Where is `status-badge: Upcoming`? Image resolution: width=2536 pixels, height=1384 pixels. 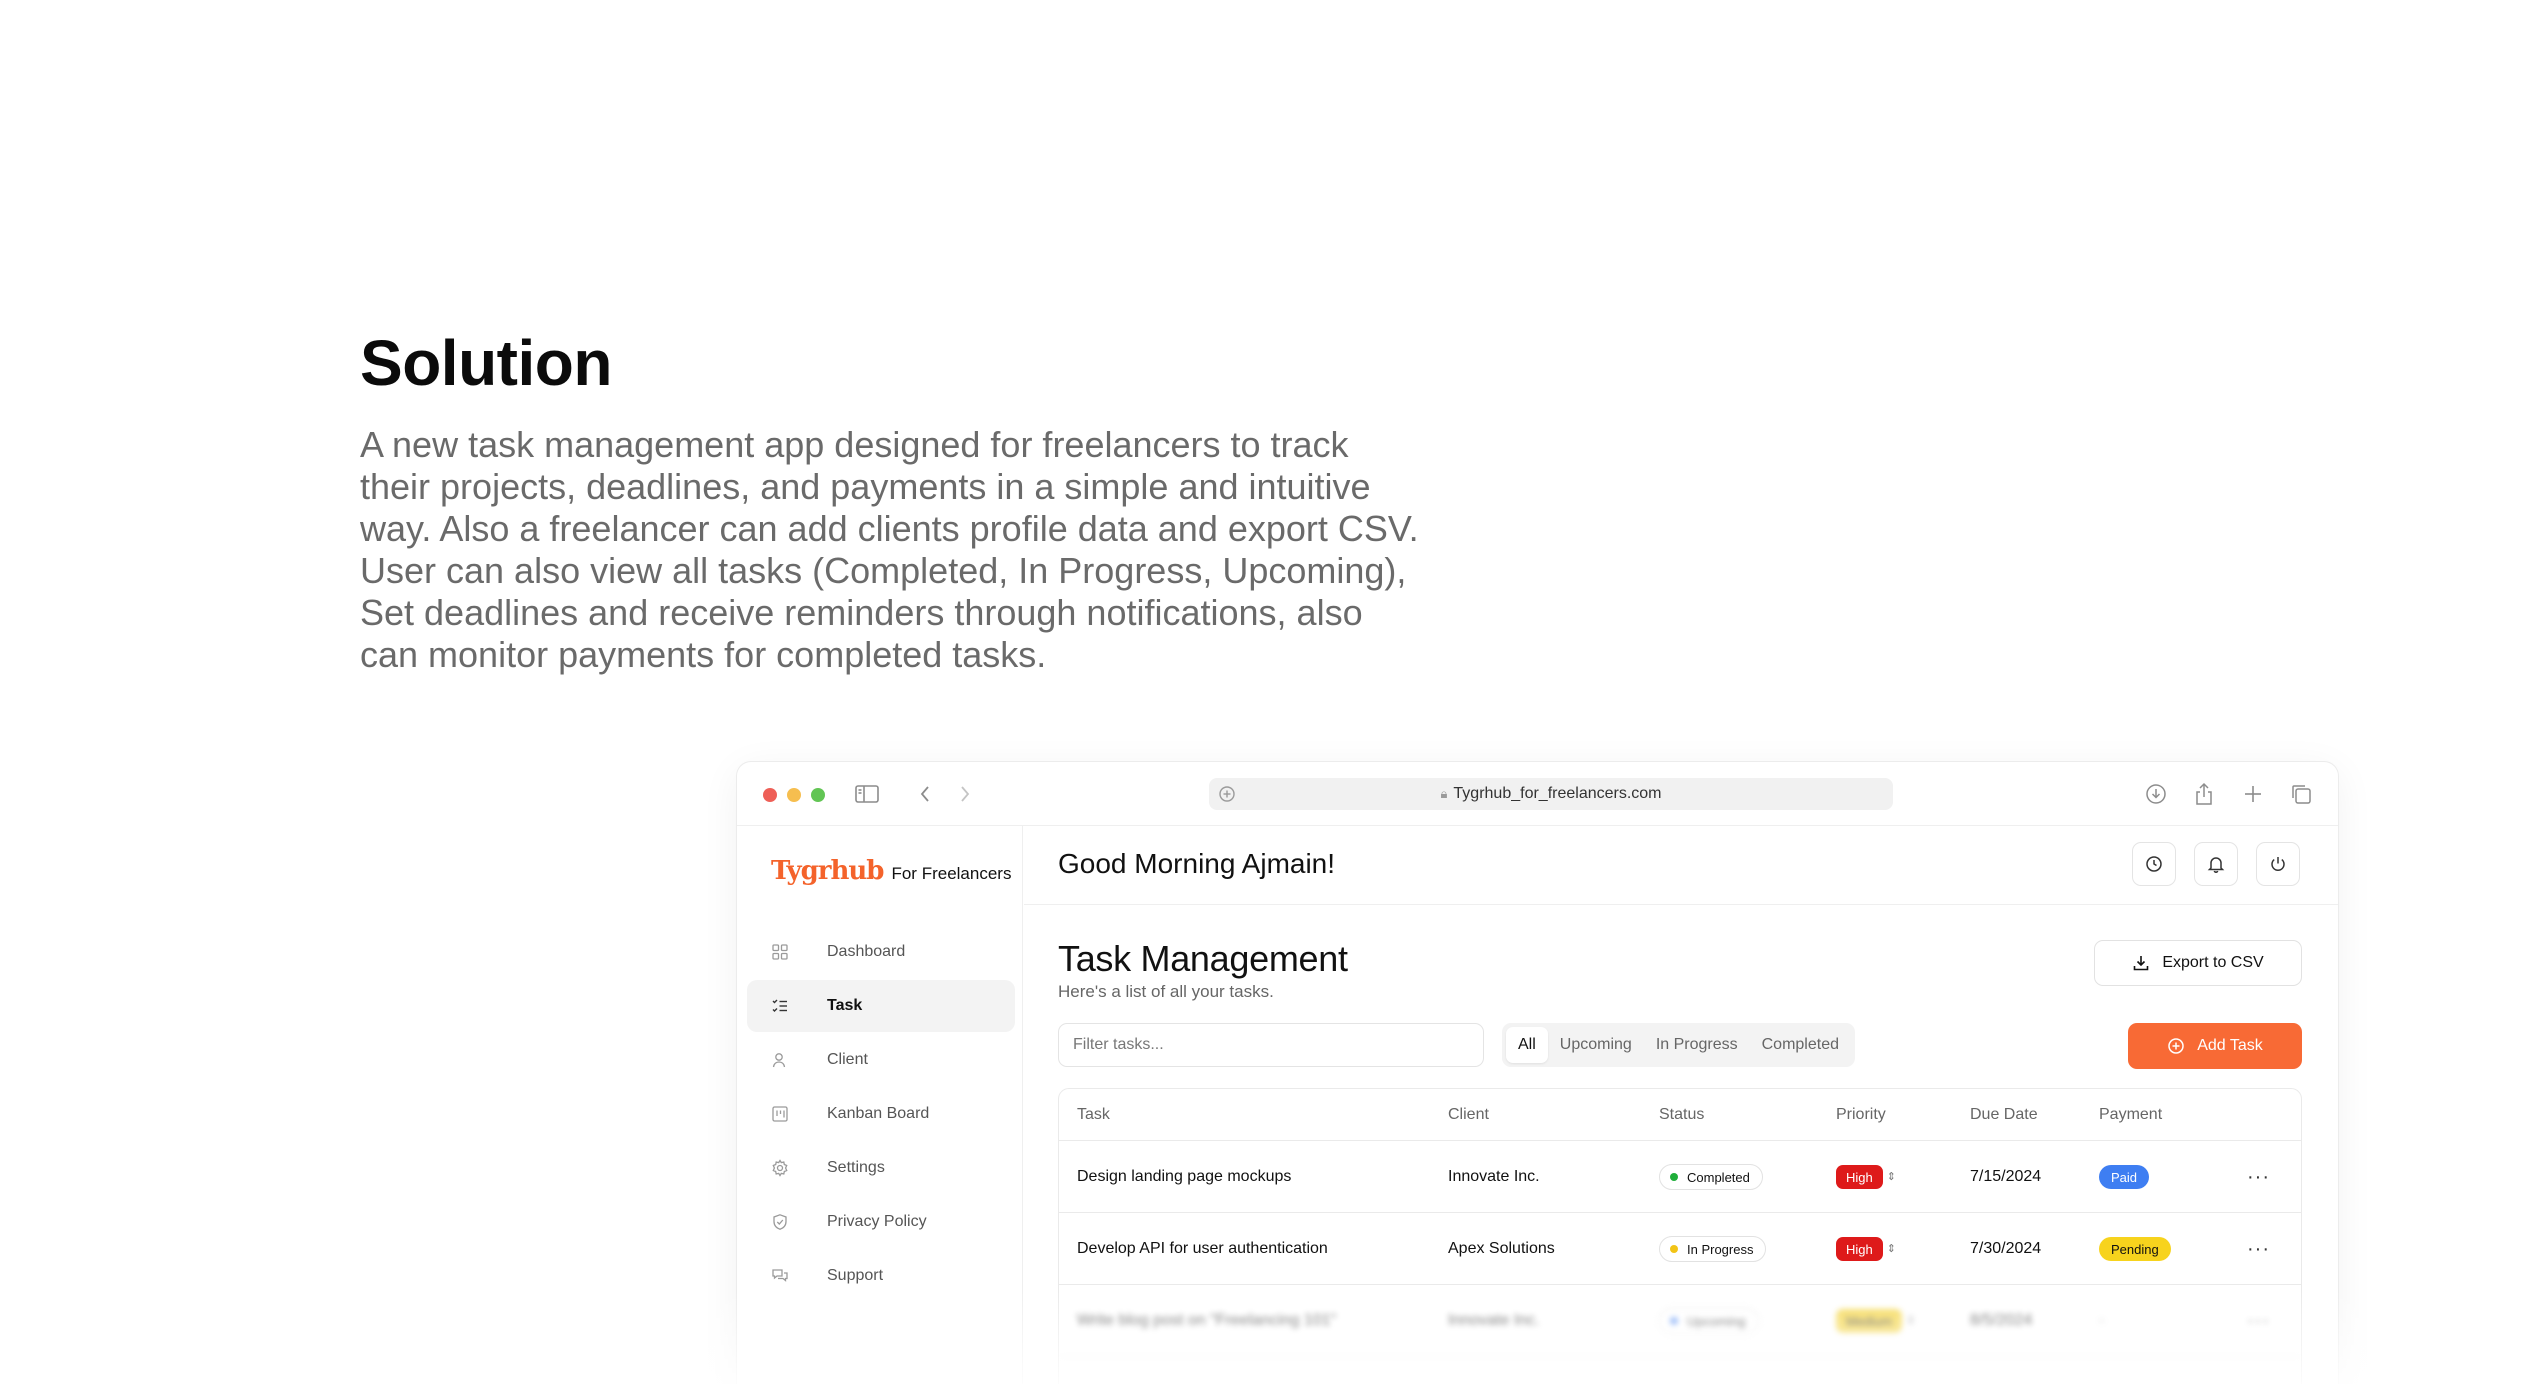 status-badge: Upcoming is located at coordinates (1709, 1321).